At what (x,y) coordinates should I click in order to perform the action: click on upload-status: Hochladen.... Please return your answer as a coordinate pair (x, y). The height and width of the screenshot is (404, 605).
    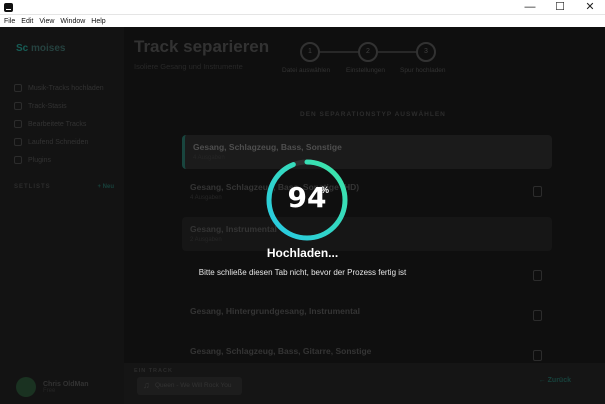
    Looking at the image, I should click on (302, 253).